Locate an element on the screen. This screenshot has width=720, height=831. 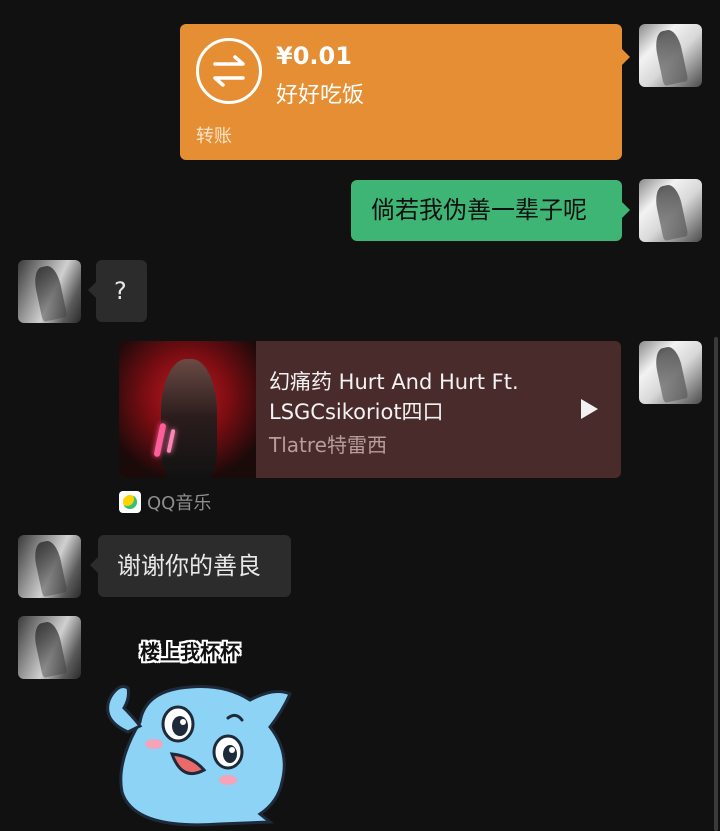
received-message-bubble: 谢谢你的善良 is located at coordinates (190, 566).